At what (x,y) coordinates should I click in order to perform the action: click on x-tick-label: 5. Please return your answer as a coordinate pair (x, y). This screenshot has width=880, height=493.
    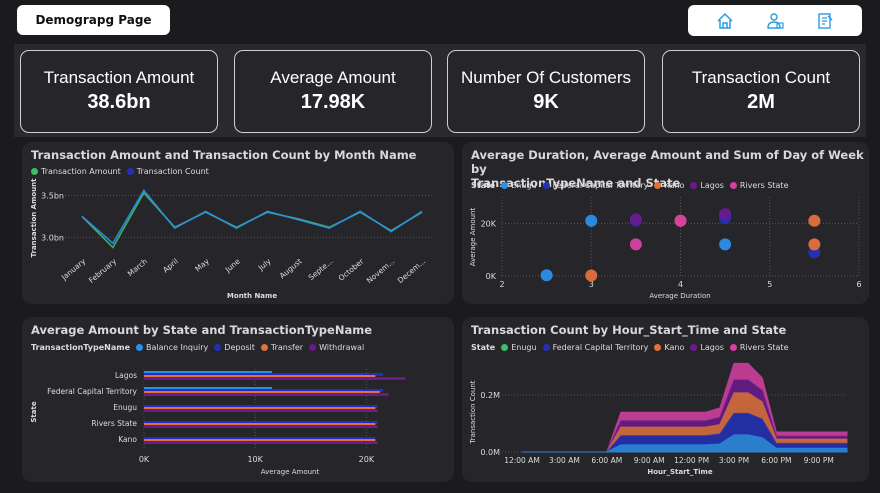
    Looking at the image, I should click on (769, 284).